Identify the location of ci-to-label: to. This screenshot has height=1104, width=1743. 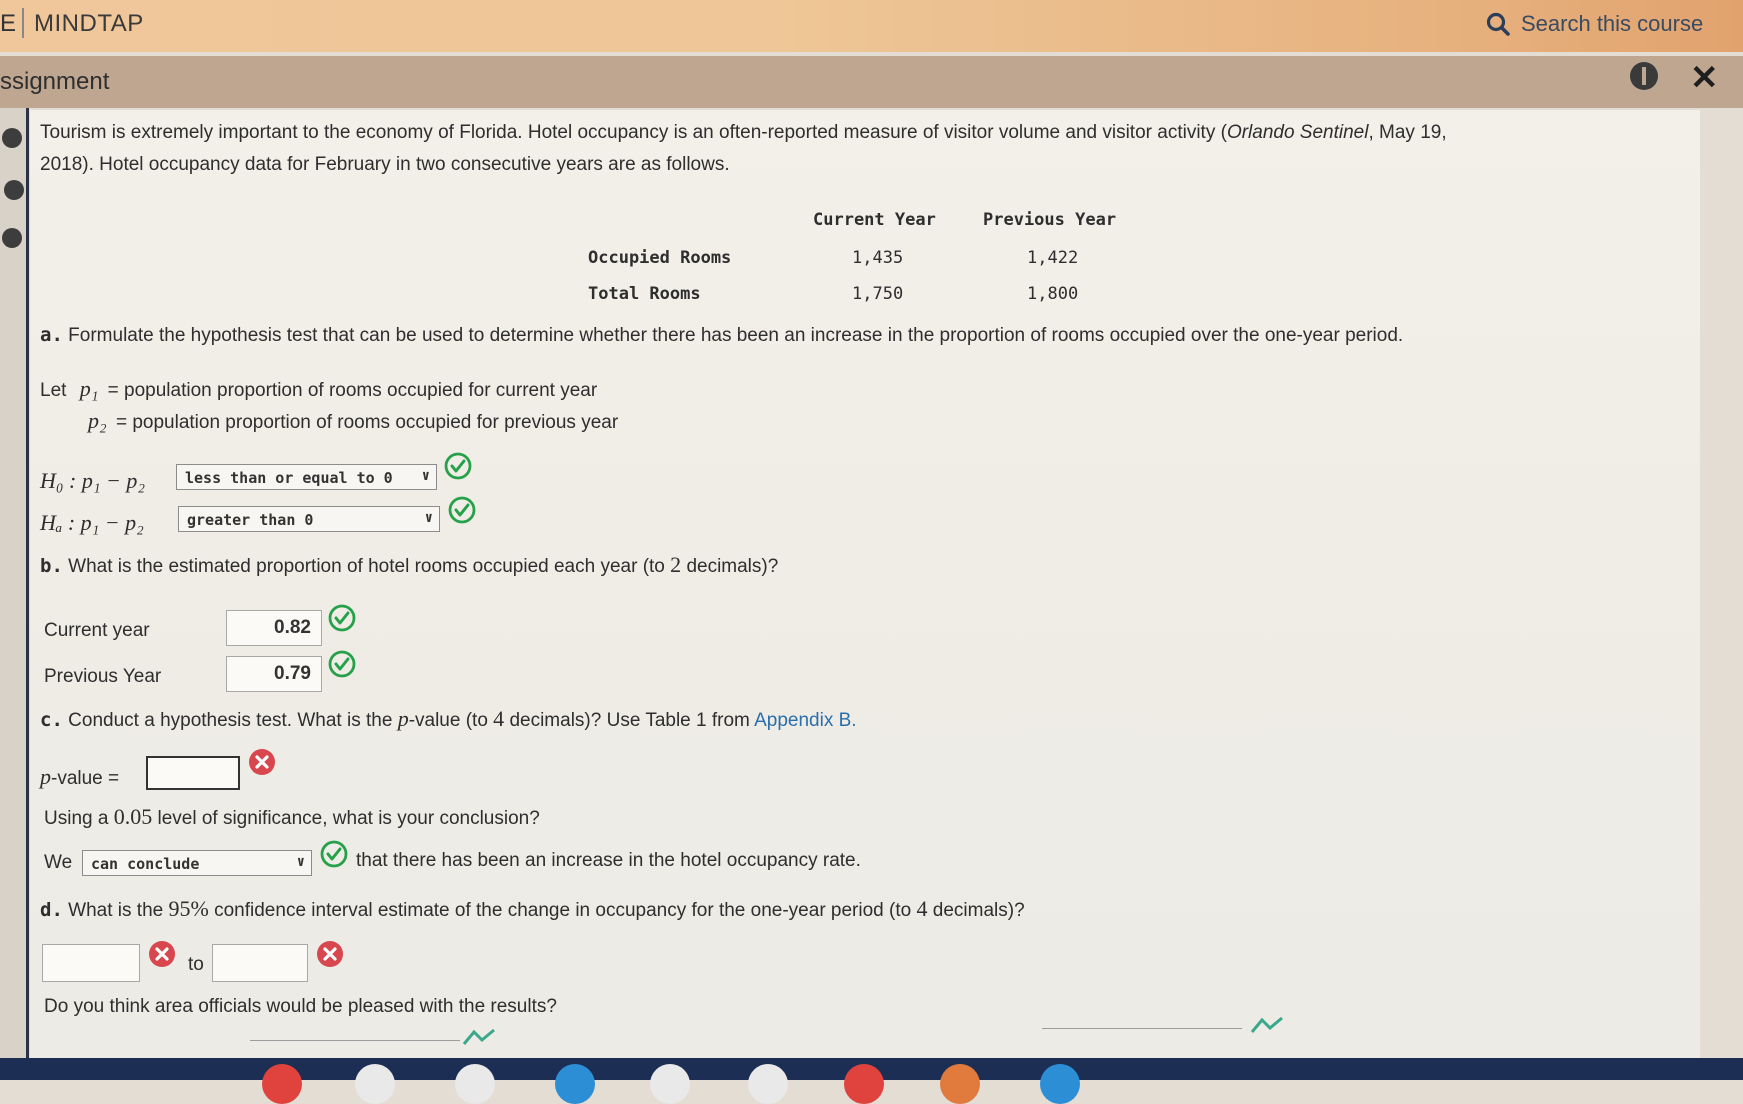
(196, 964).